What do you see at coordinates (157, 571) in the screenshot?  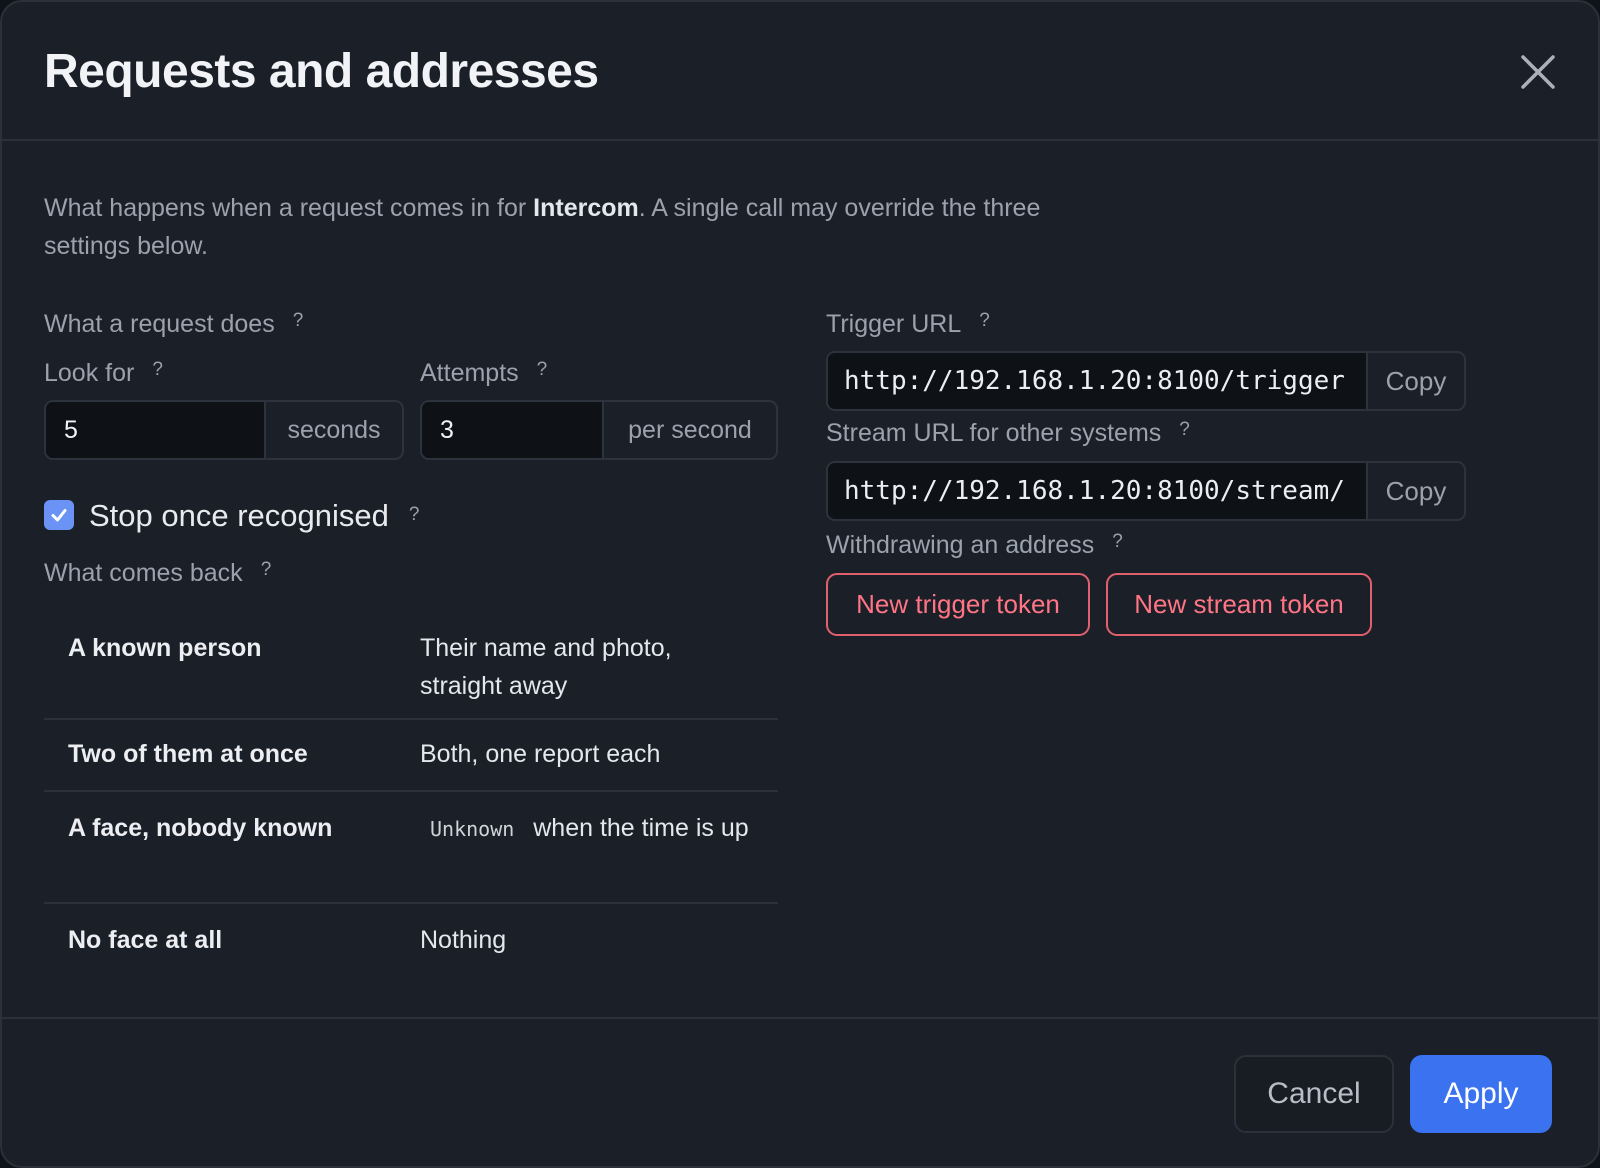 I see `returns-label: What comes back?` at bounding box center [157, 571].